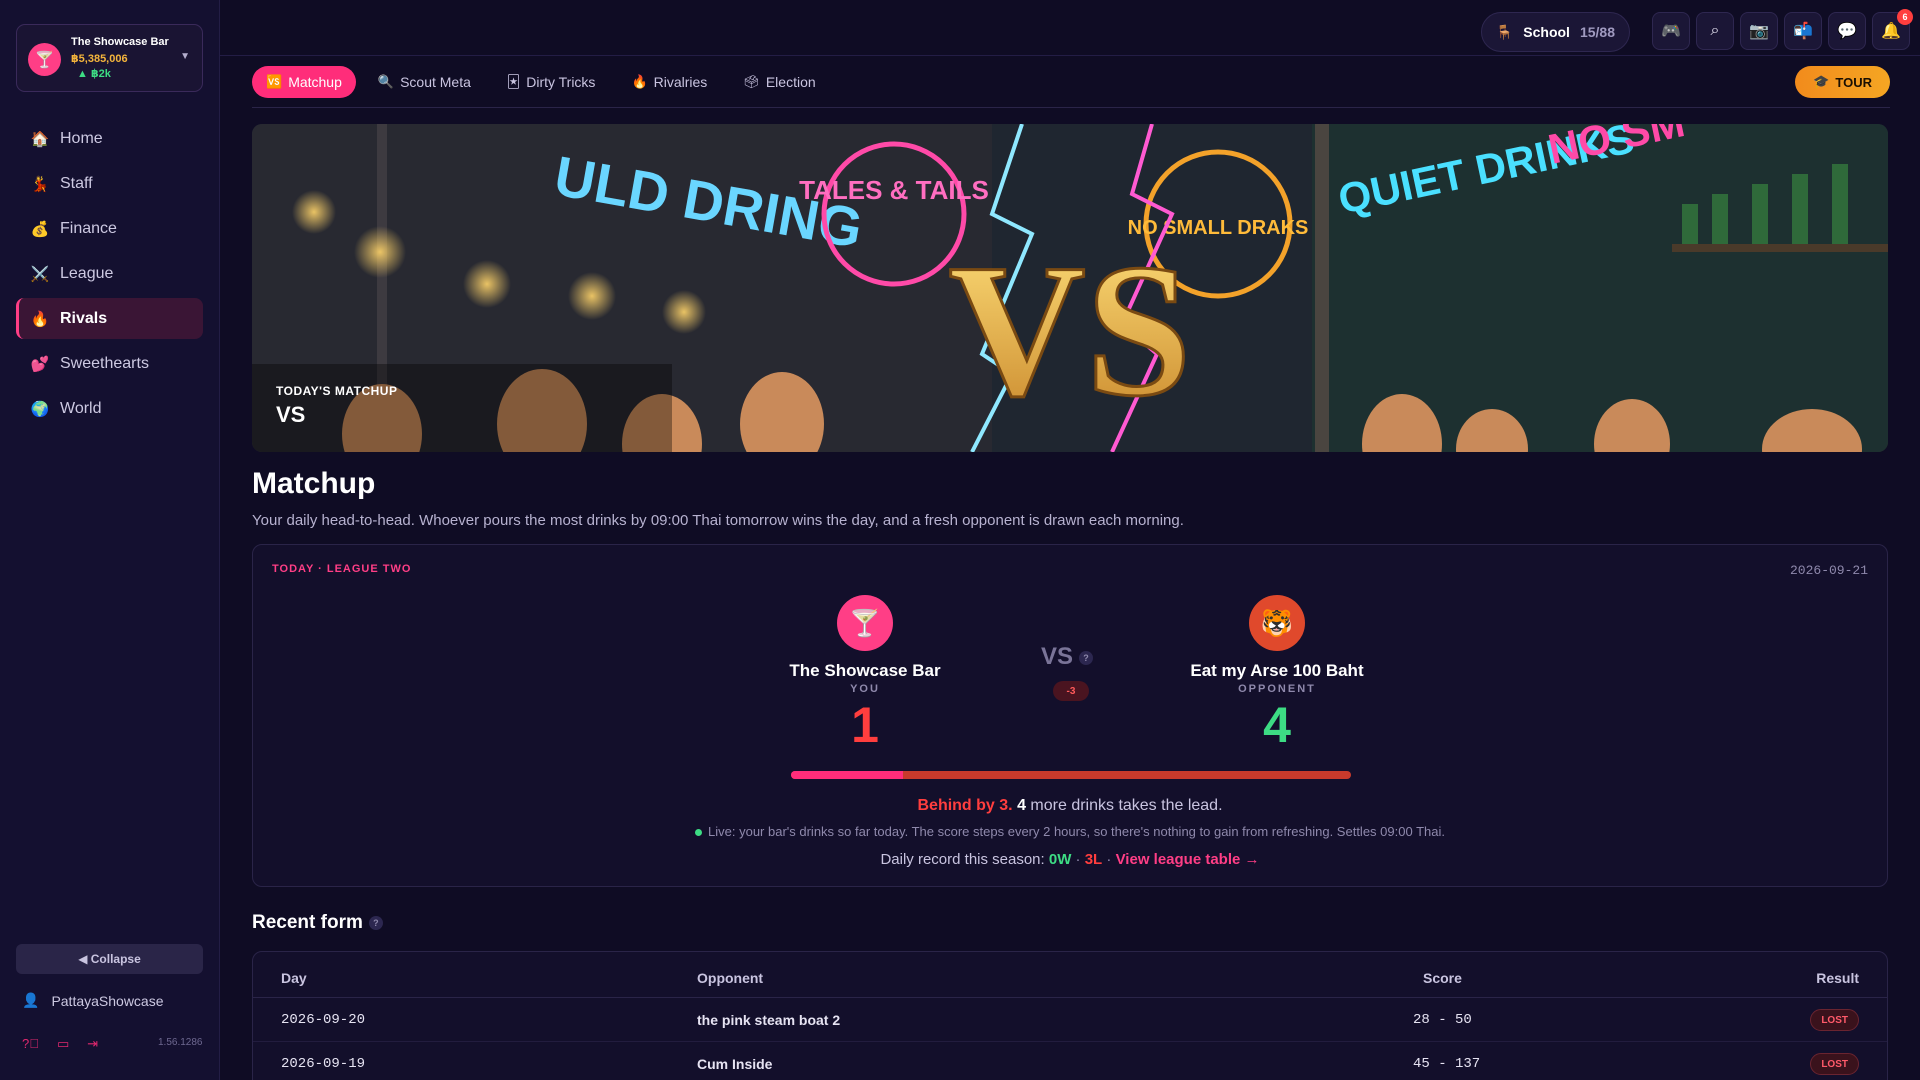 This screenshot has width=1920, height=1080. Describe the element at coordinates (315, 82) in the screenshot. I see `tab-label: Matchup` at that location.